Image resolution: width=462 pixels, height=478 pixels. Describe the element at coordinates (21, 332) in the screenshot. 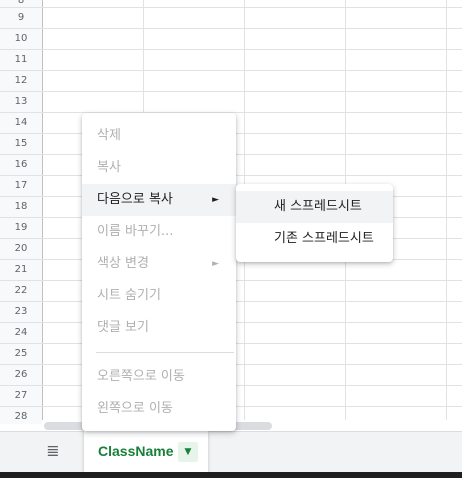

I see `row-number: 24` at that location.